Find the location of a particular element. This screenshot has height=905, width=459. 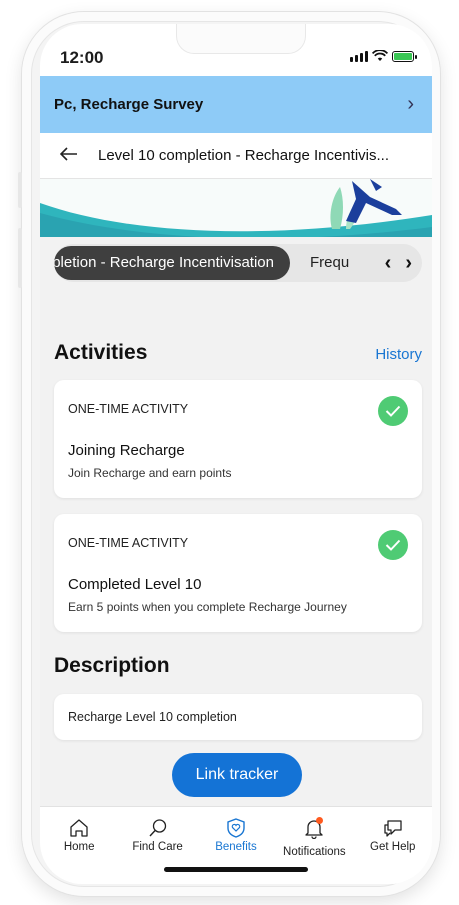

chip-arrows: ‹ › is located at coordinates (395, 263).